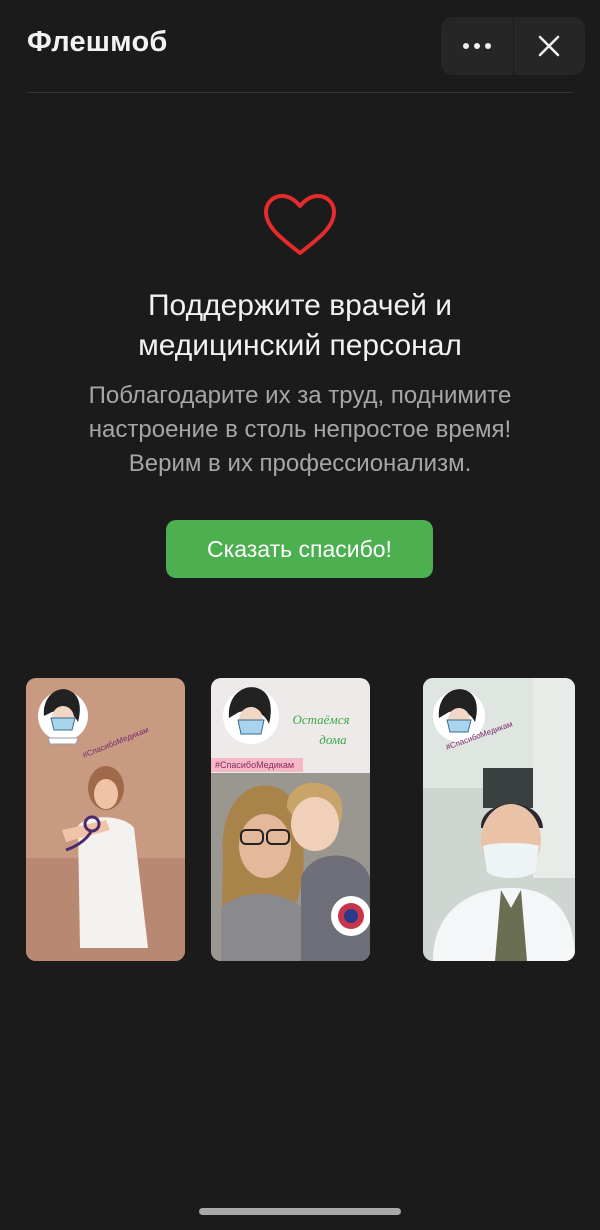  Describe the element at coordinates (300, 345) in the screenshot. I see `headline-line-2: медицинский персонал` at that location.